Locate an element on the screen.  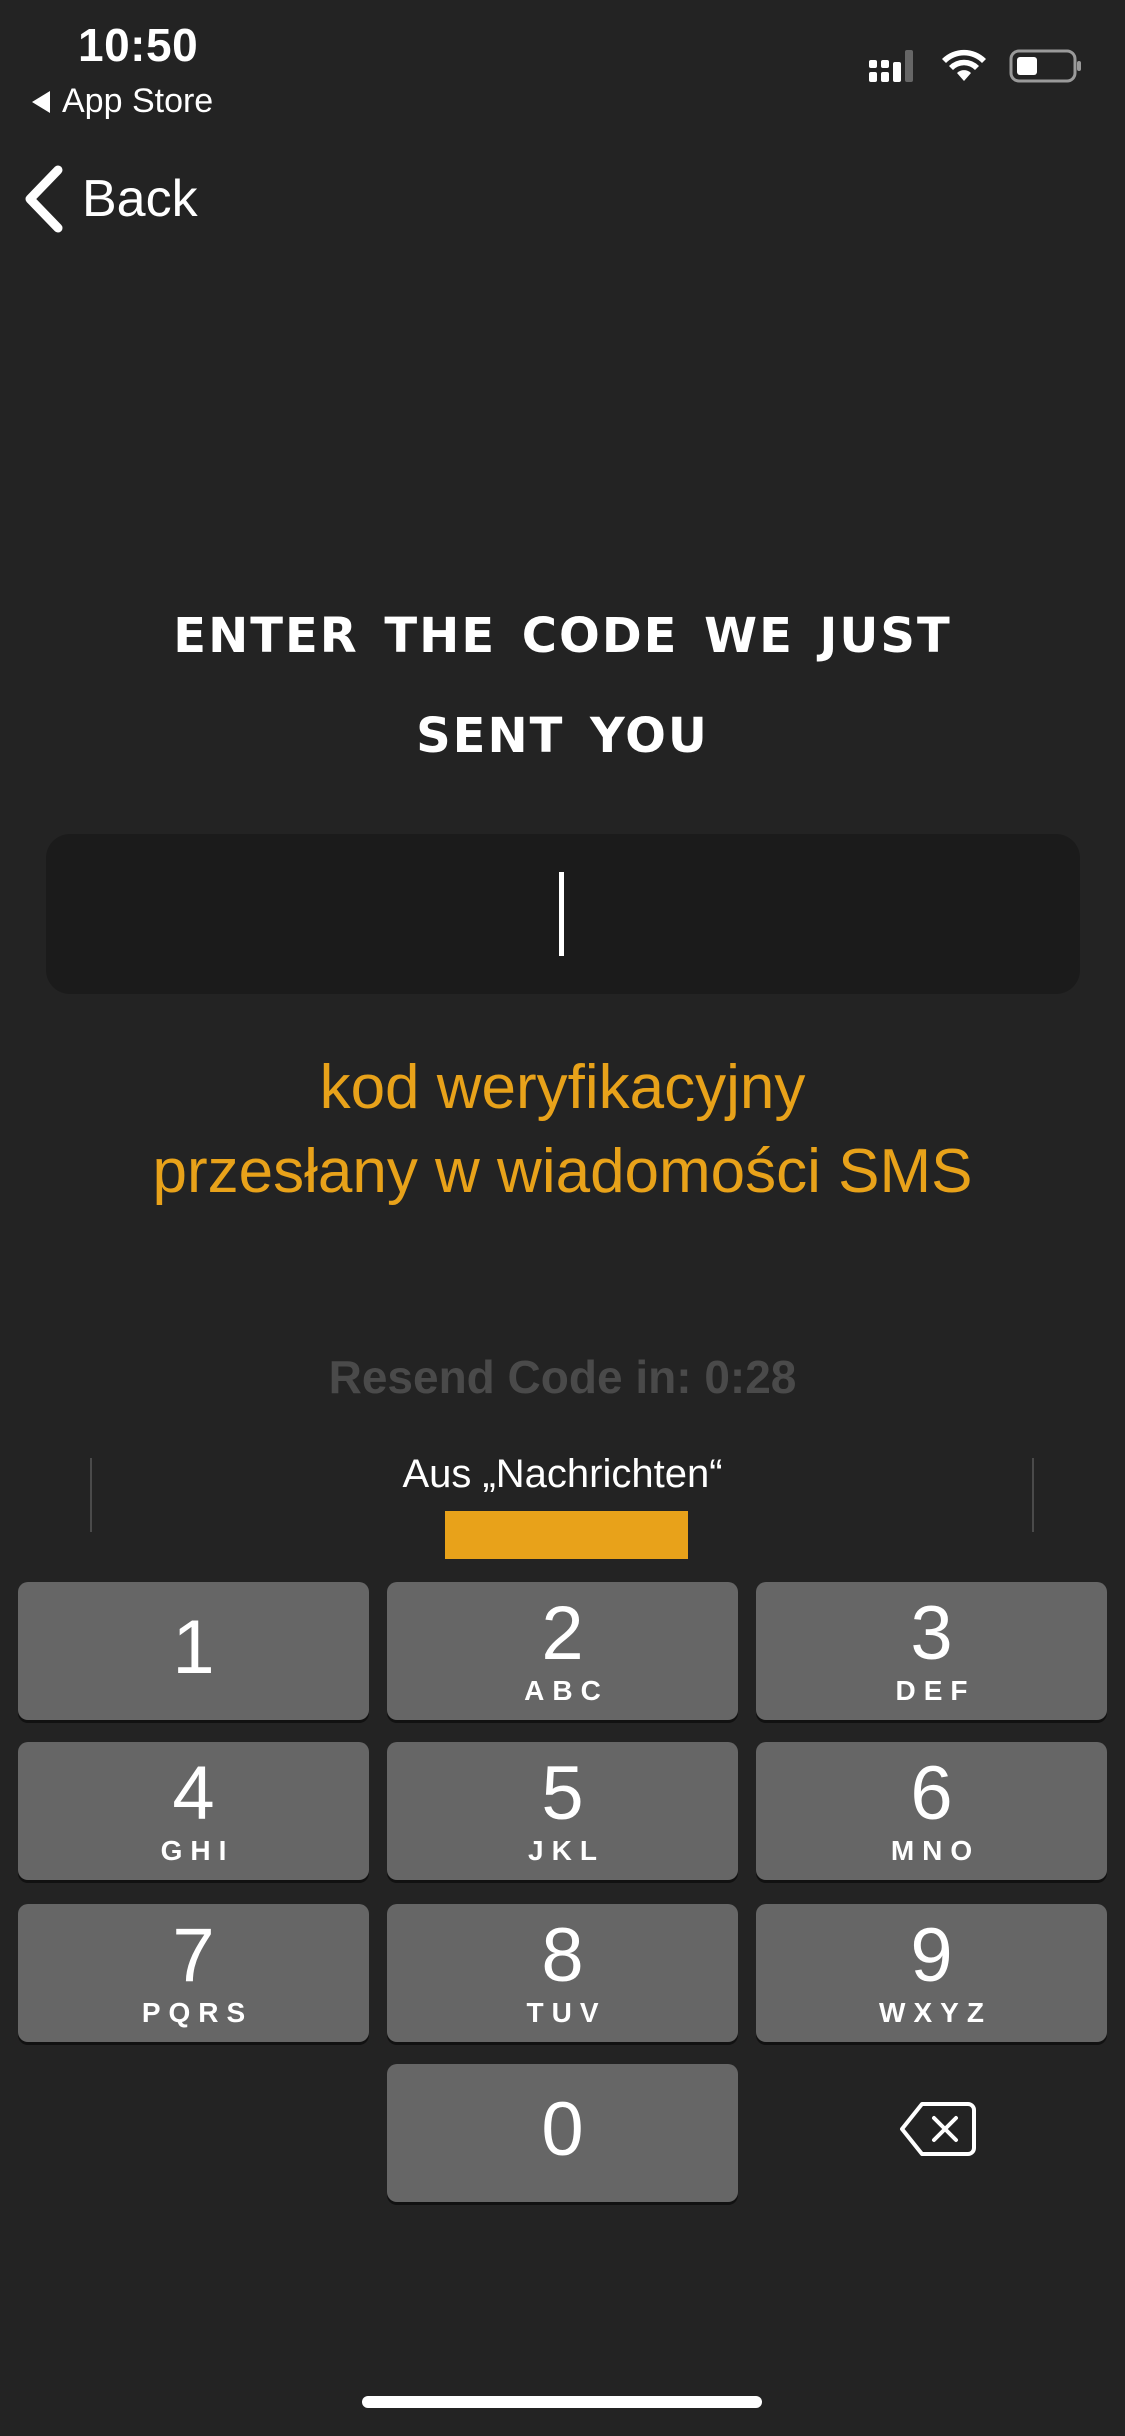
key-digit: 1 is located at coordinates (193, 1647).